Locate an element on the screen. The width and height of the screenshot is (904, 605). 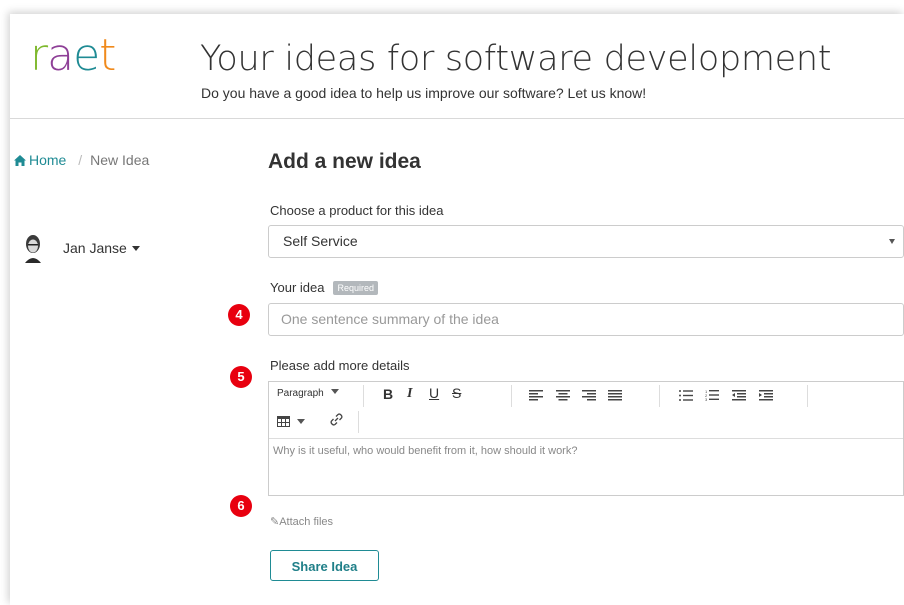
page-title: Your ideas for software development is located at coordinates (516, 59).